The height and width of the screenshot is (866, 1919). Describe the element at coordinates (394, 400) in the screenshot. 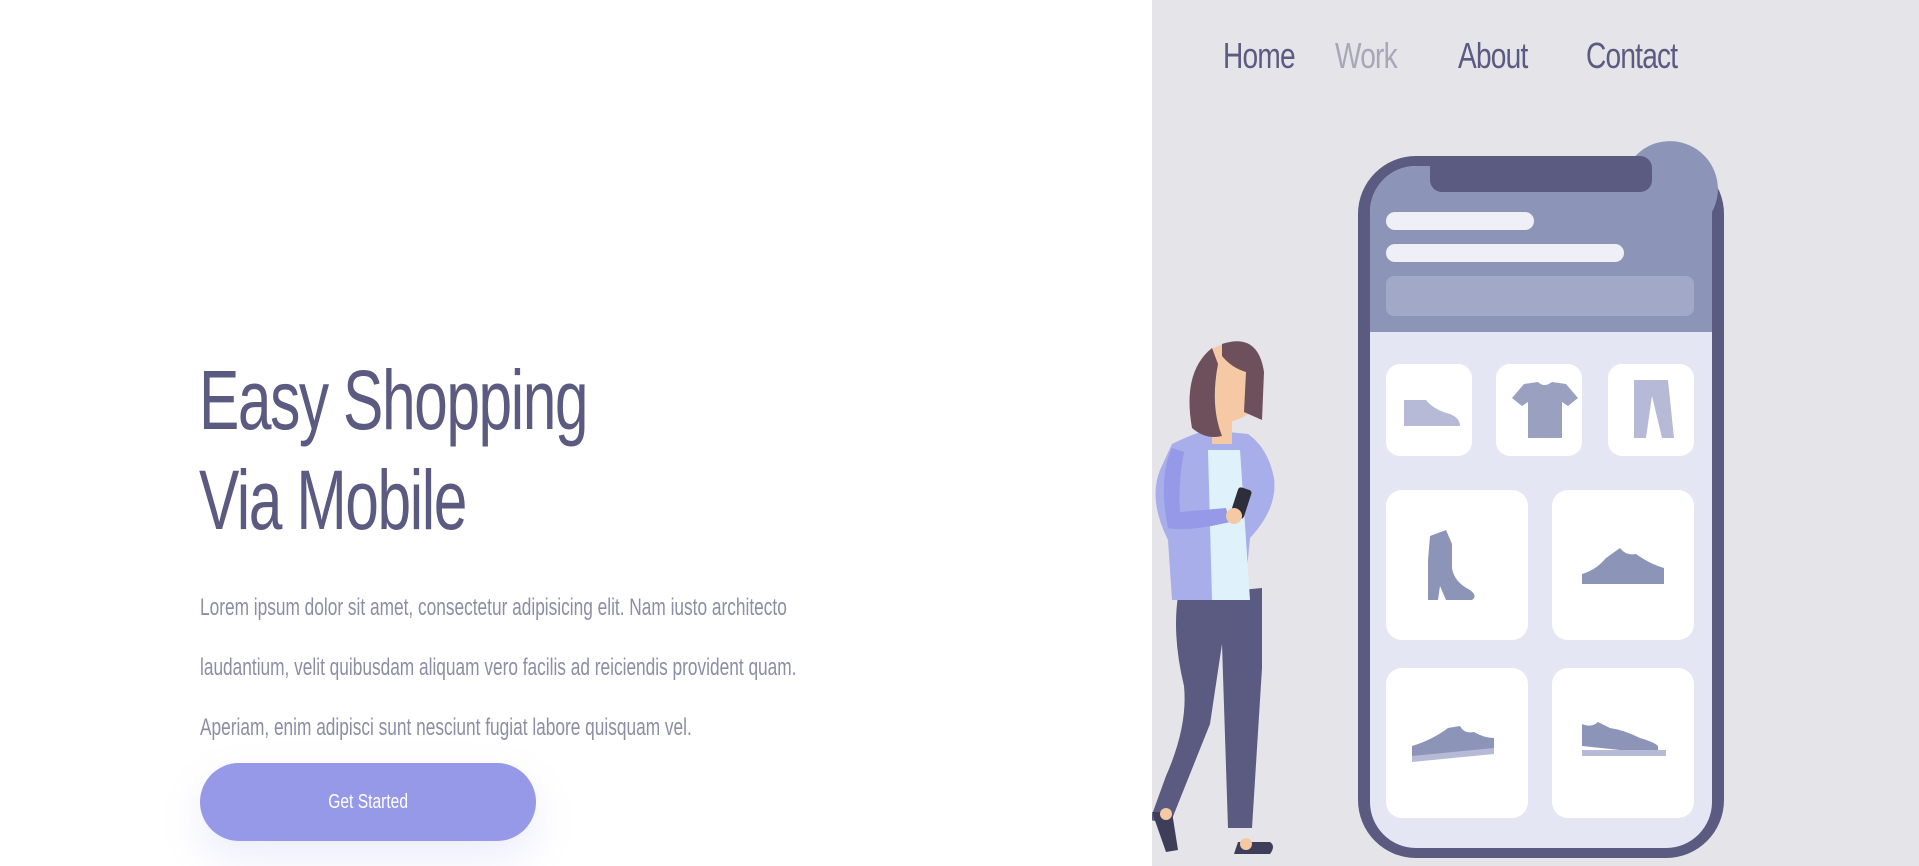

I see `hero-title-line-1: Easy Shopping` at that location.